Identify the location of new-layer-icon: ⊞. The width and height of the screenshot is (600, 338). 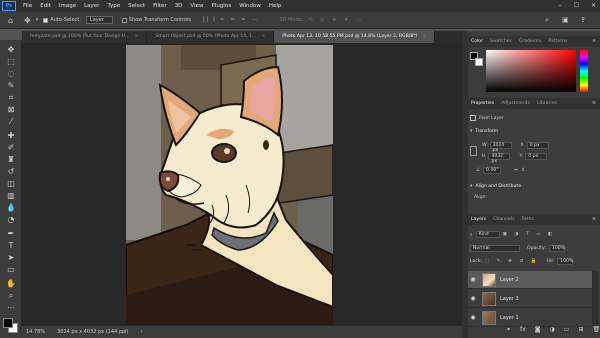
(580, 331).